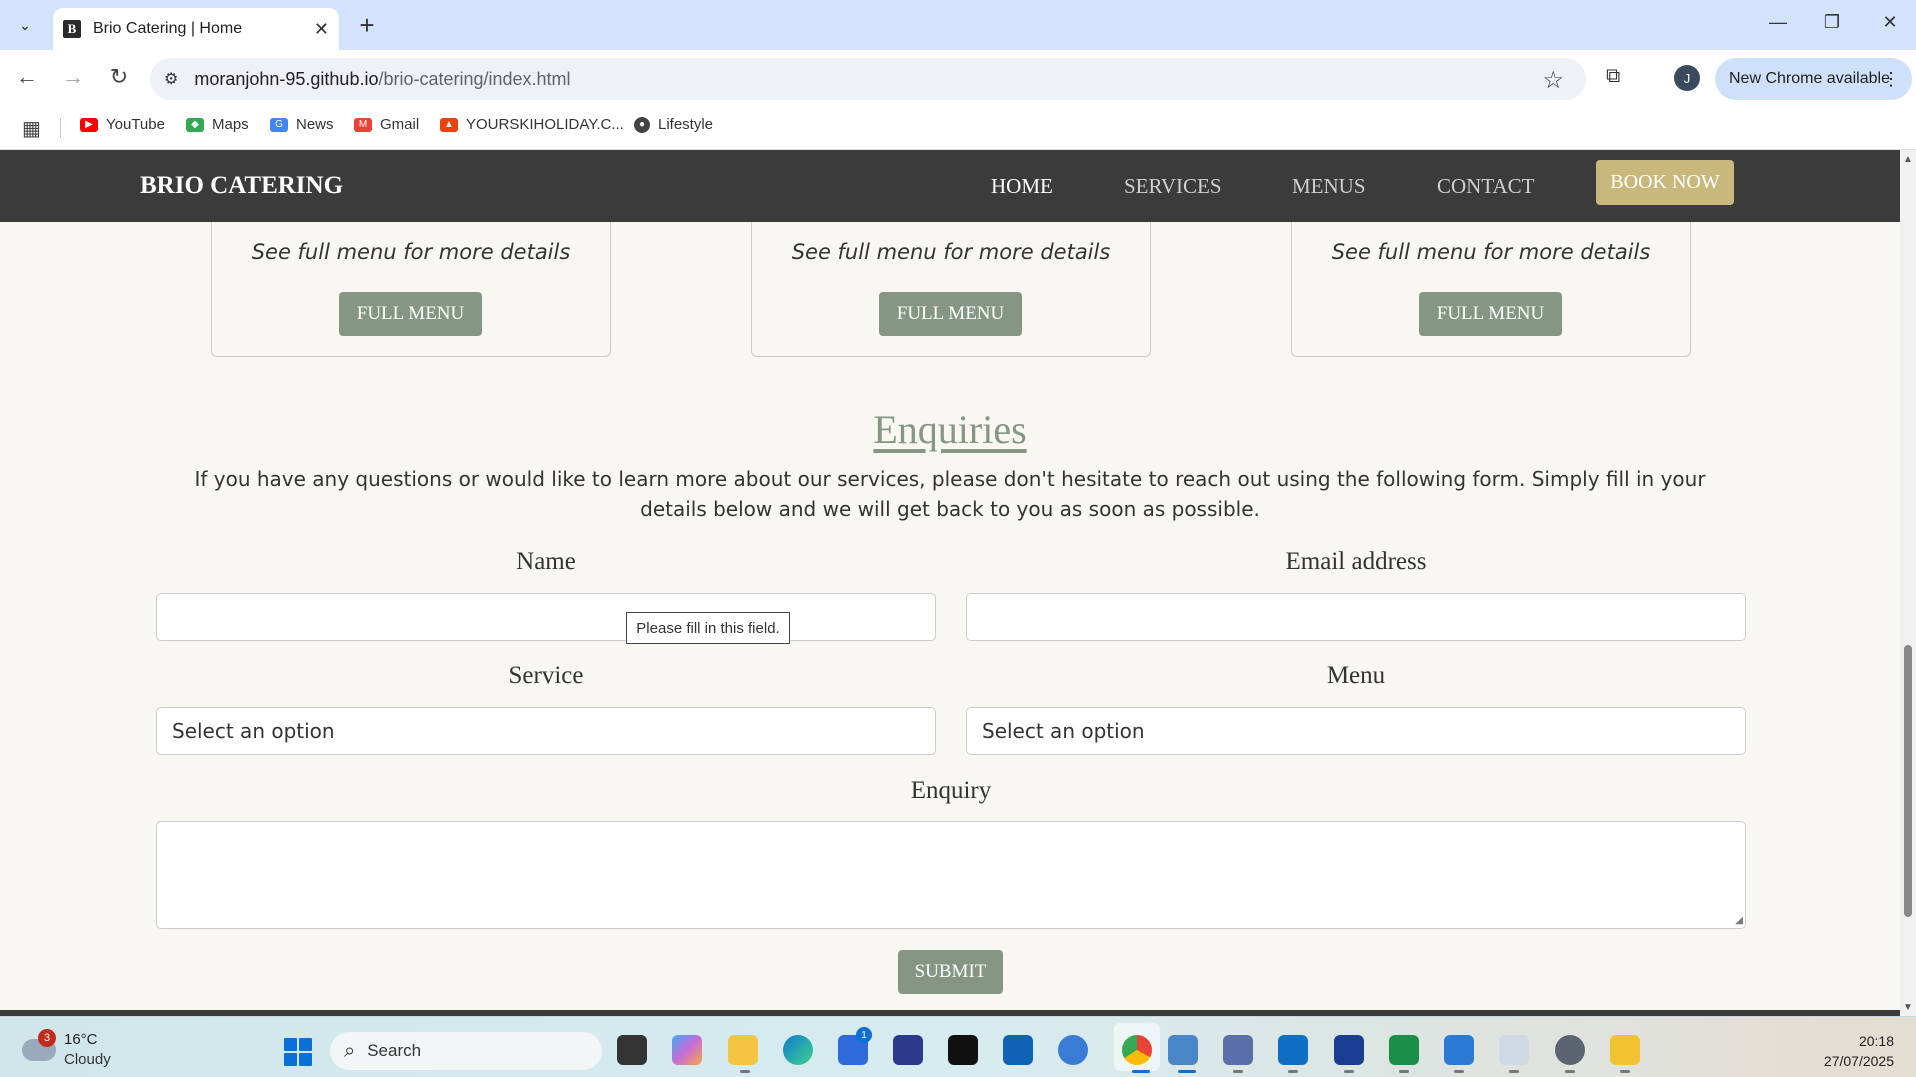  What do you see at coordinates (386, 124) in the screenshot?
I see `bookmark-gmail: M Gmail` at bounding box center [386, 124].